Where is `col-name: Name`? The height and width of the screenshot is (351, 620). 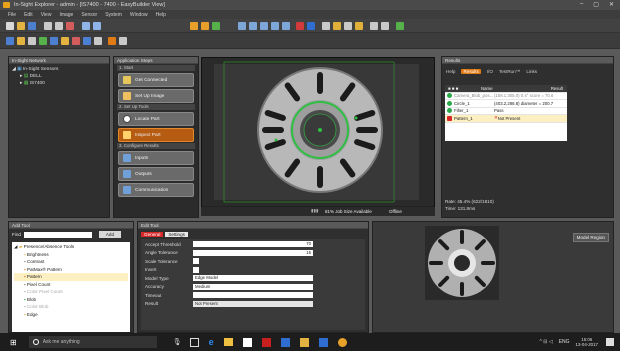
col-name: Name is located at coordinates (499, 88).